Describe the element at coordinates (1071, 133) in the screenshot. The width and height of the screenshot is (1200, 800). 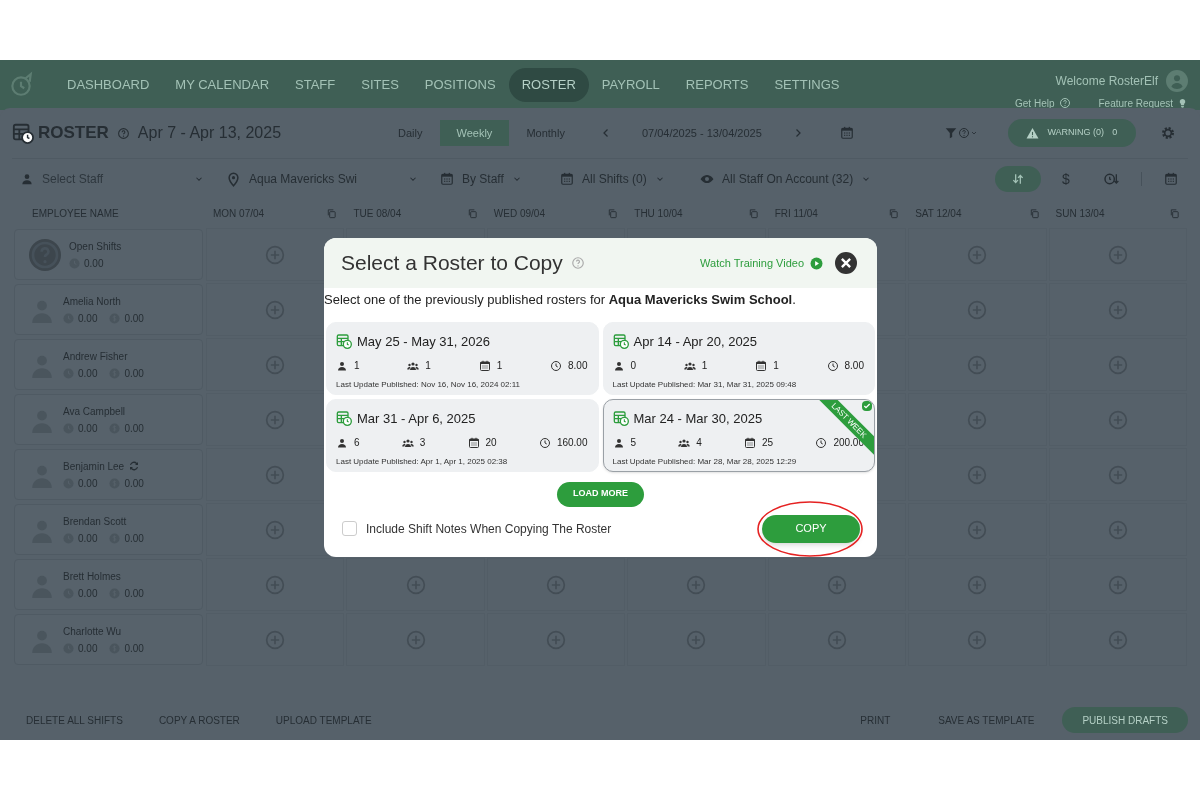
I see `warning-button: WARNING (0) 0` at that location.